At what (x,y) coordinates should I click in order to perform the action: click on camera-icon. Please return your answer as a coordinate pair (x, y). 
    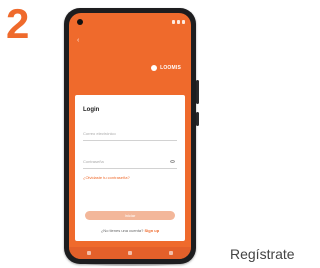
    Looking at the image, I should click on (80, 22).